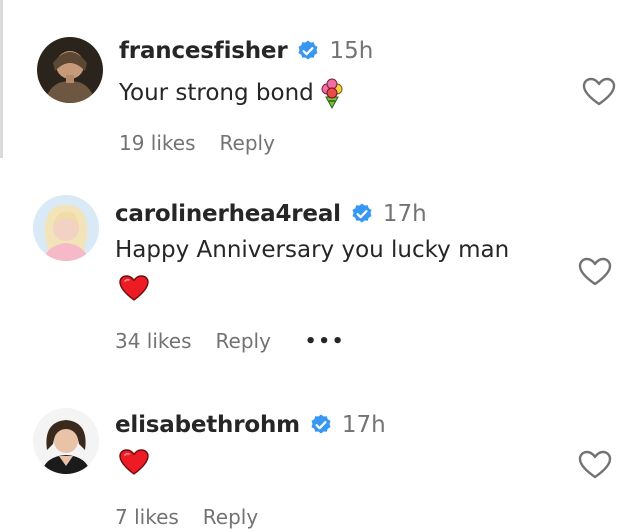  I want to click on bouquet-icon, so click(332, 93).